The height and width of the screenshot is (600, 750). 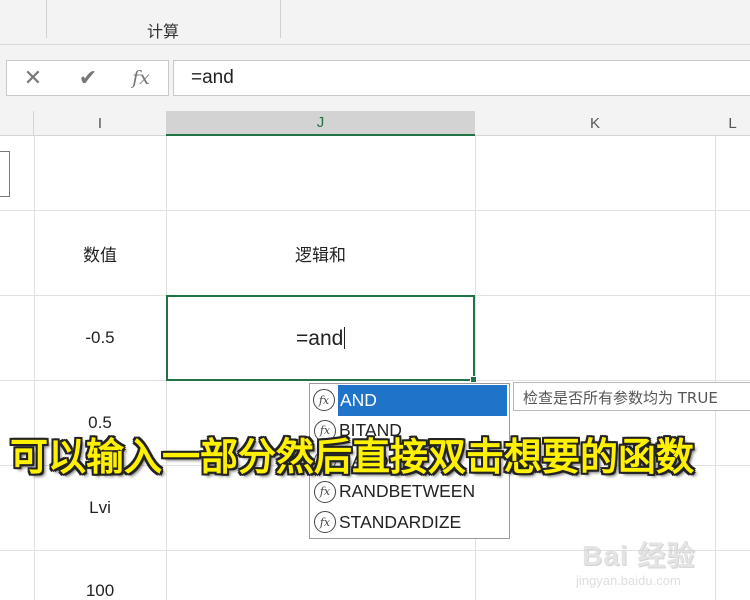 I want to click on formula-bar: ✕ ✔ fx =and, so click(x=375, y=78).